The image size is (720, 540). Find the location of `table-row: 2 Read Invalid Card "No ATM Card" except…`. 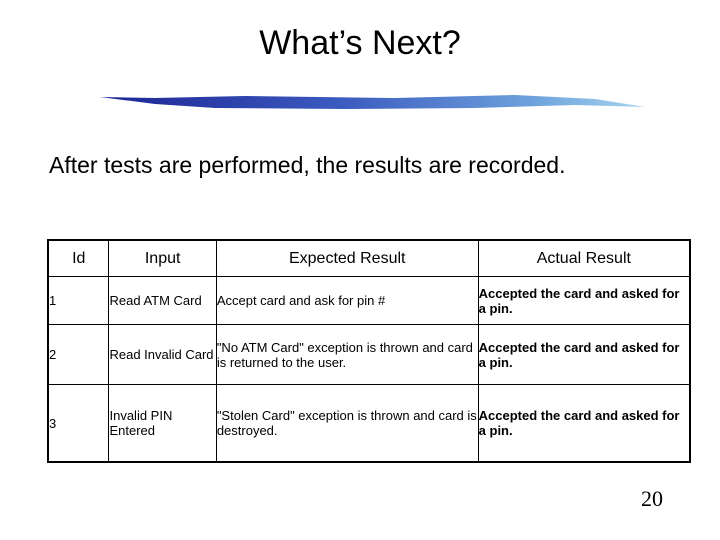

table-row: 2 Read Invalid Card "No ATM Card" except… is located at coordinates (369, 354).